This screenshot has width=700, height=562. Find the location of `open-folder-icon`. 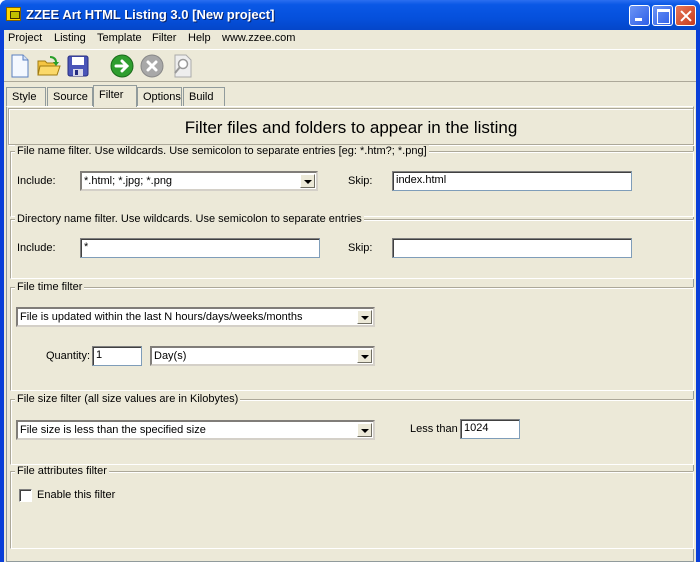

open-folder-icon is located at coordinates (49, 66).